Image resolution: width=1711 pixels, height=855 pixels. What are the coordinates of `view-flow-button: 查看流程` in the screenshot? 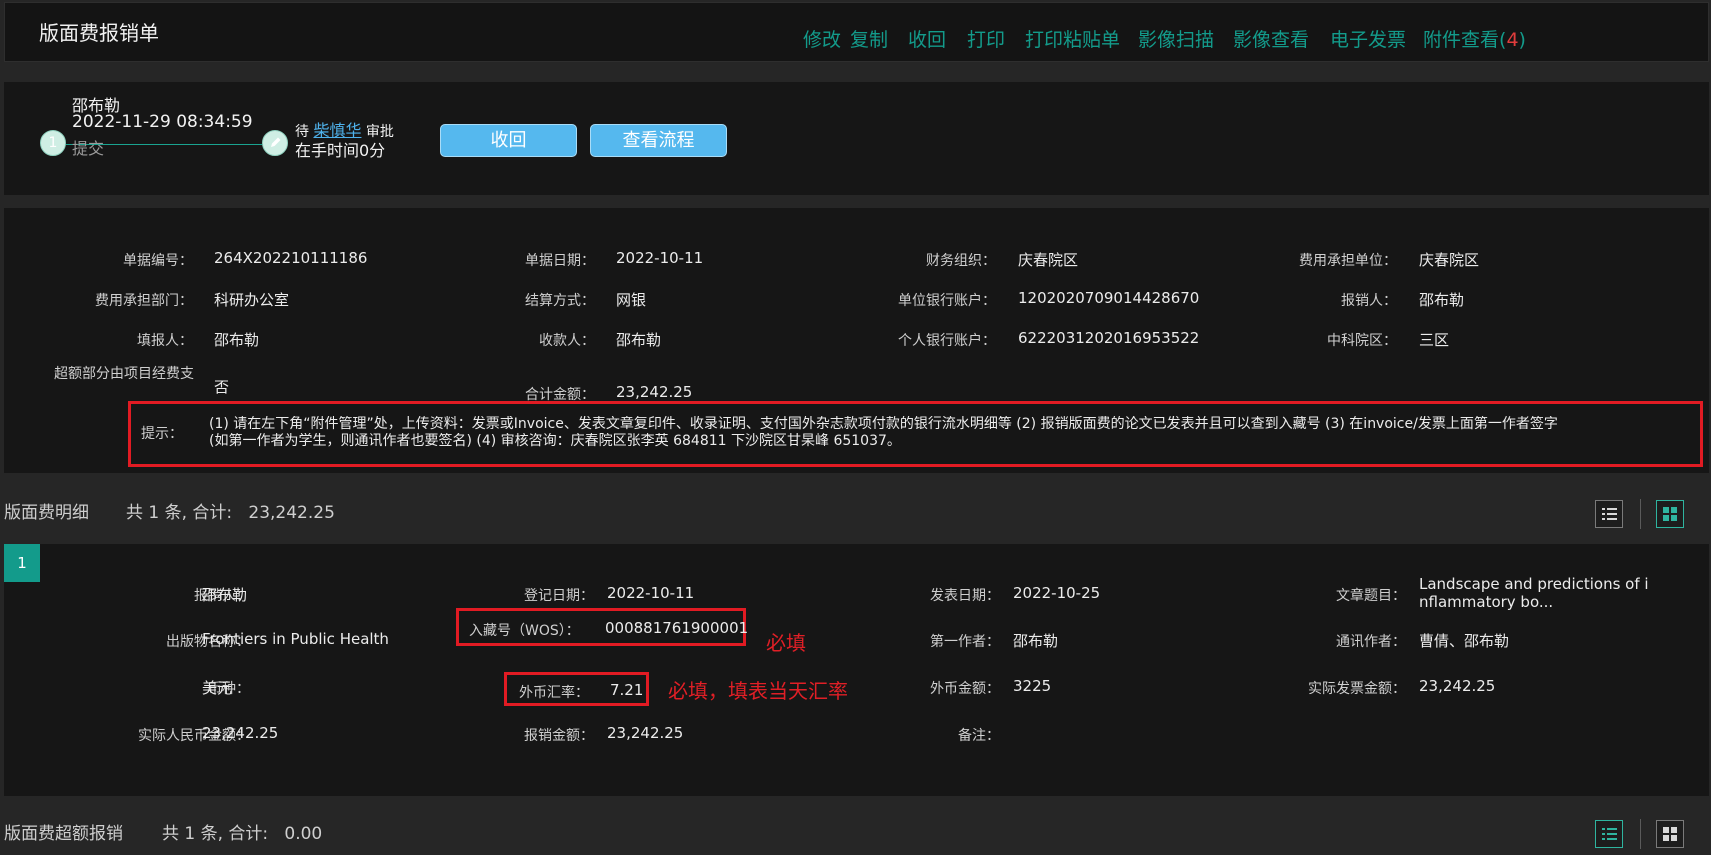 It's located at (658, 140).